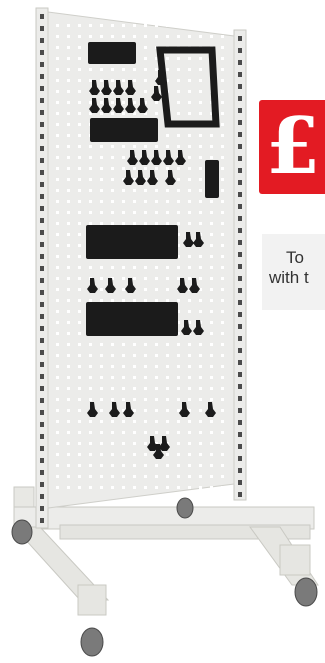 The height and width of the screenshot is (663, 325). I want to click on promo-line-2: with t, so click(289, 277).